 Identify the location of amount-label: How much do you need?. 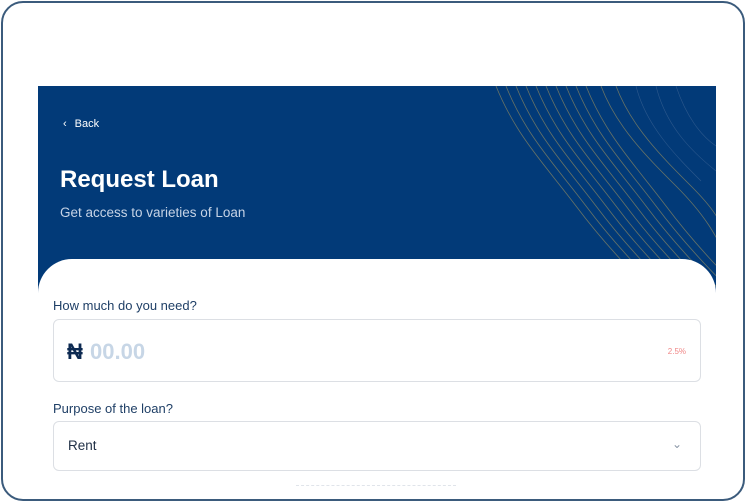
(125, 305).